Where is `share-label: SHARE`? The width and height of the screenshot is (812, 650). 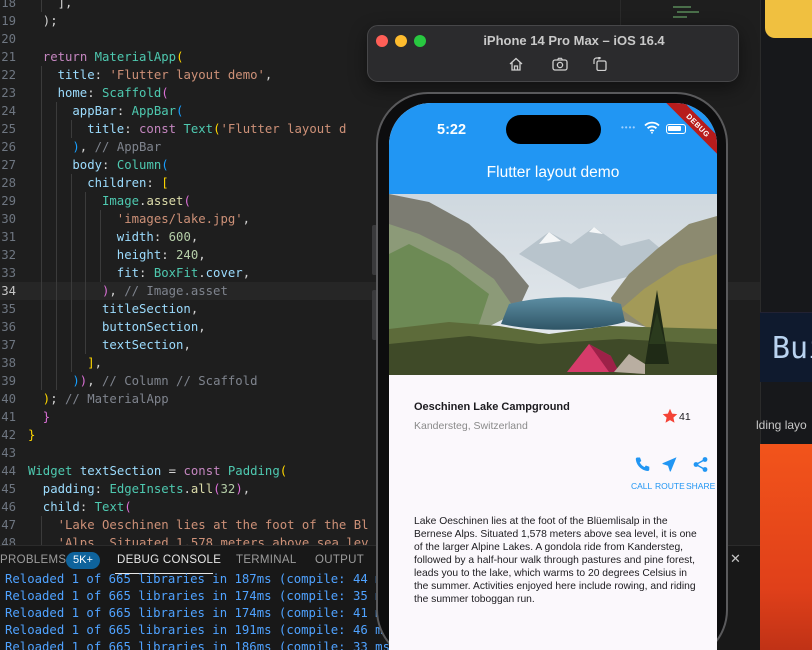 share-label: SHARE is located at coordinates (700, 486).